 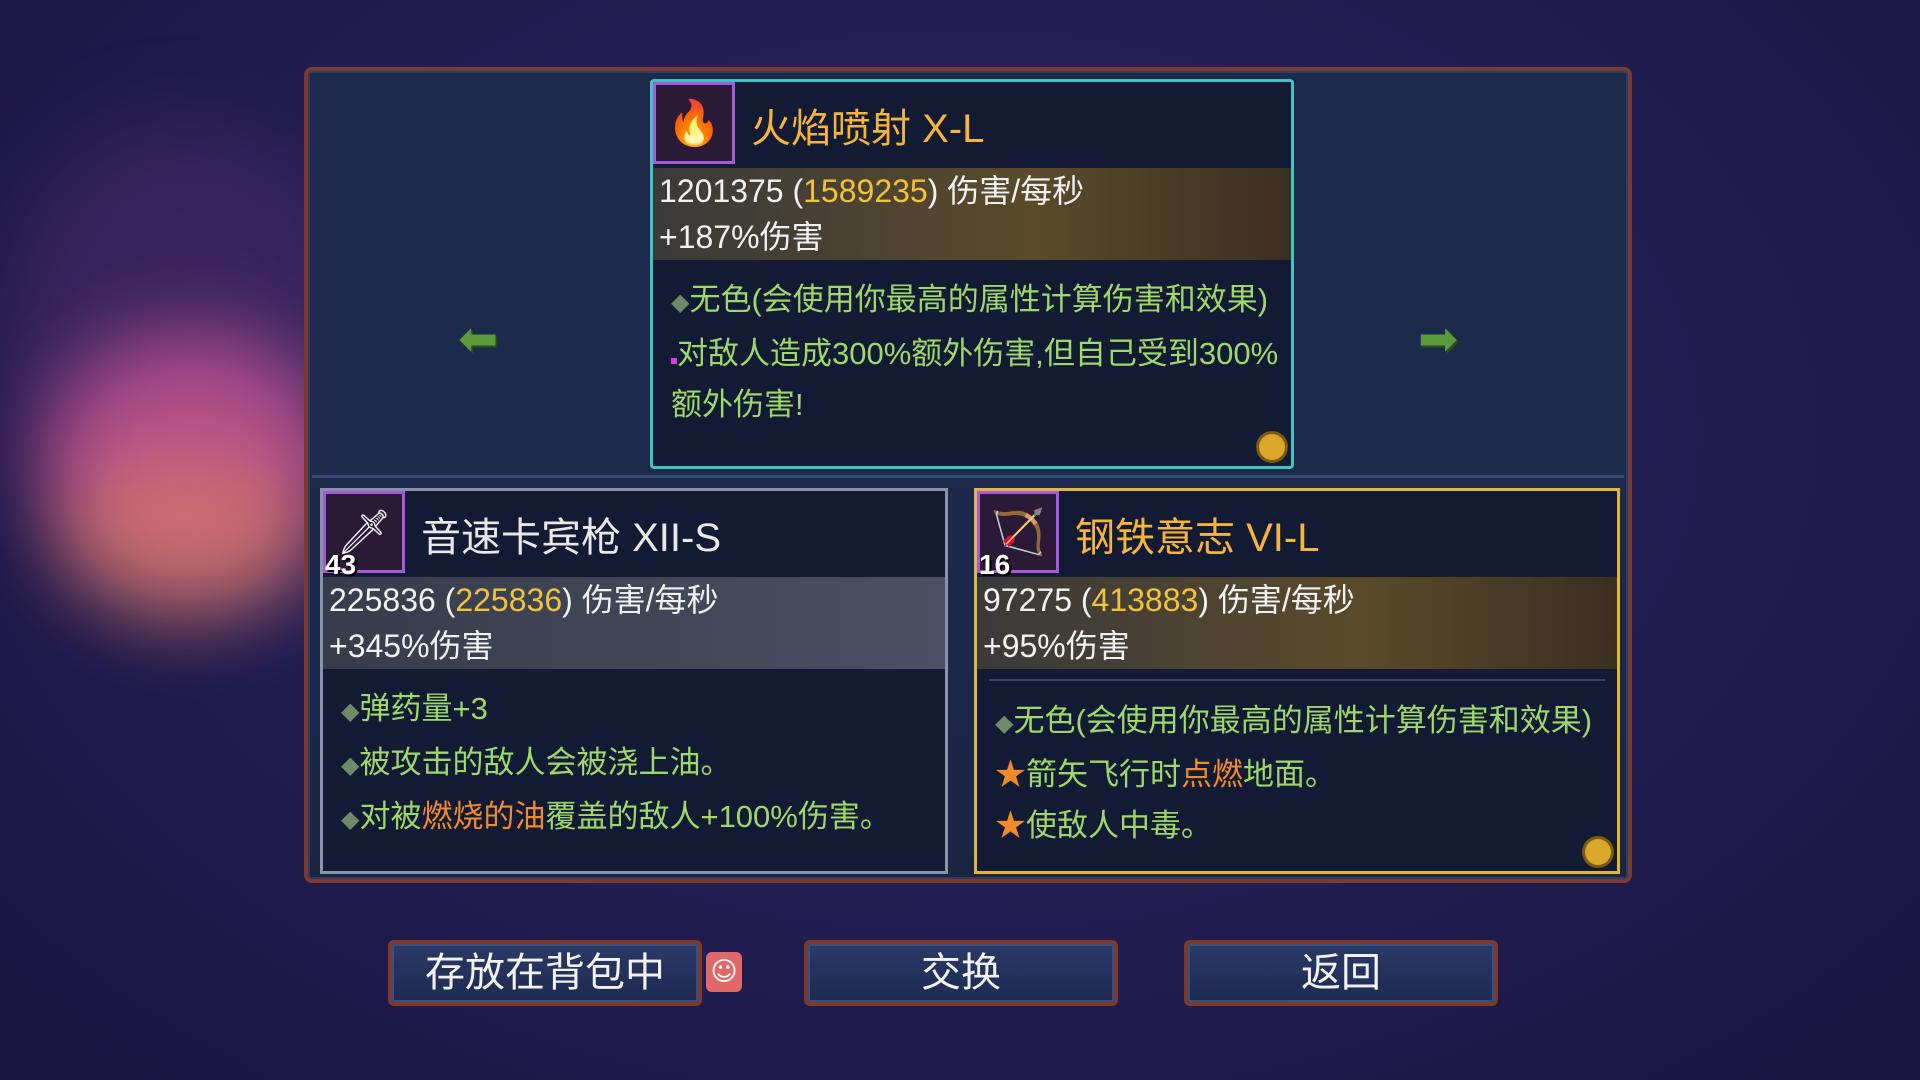 I want to click on item-dps: 97275 (413883) 伤害/每秒, so click(x=1297, y=600).